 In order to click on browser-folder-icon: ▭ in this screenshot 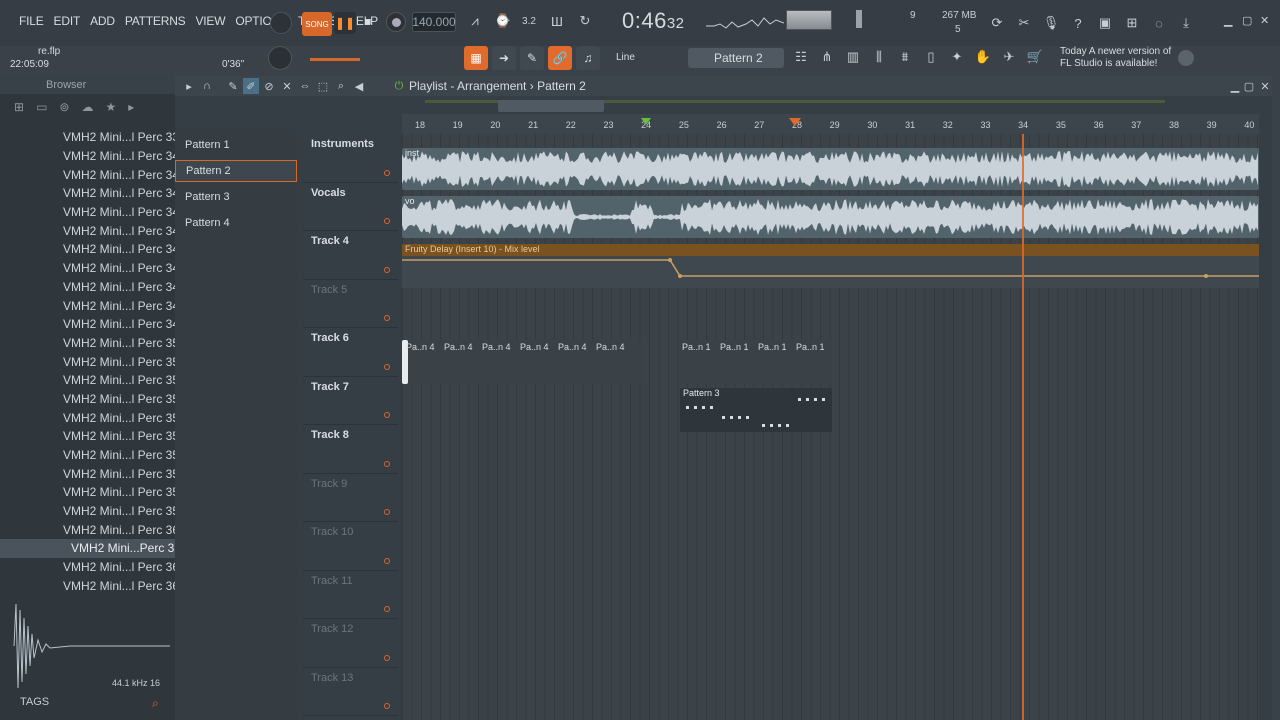, I will do `click(41, 107)`.